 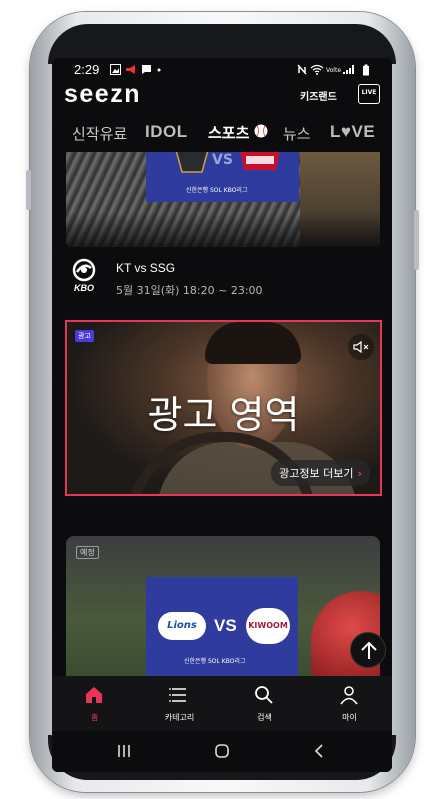 What do you see at coordinates (317, 69) in the screenshot?
I see `wifi-icon` at bounding box center [317, 69].